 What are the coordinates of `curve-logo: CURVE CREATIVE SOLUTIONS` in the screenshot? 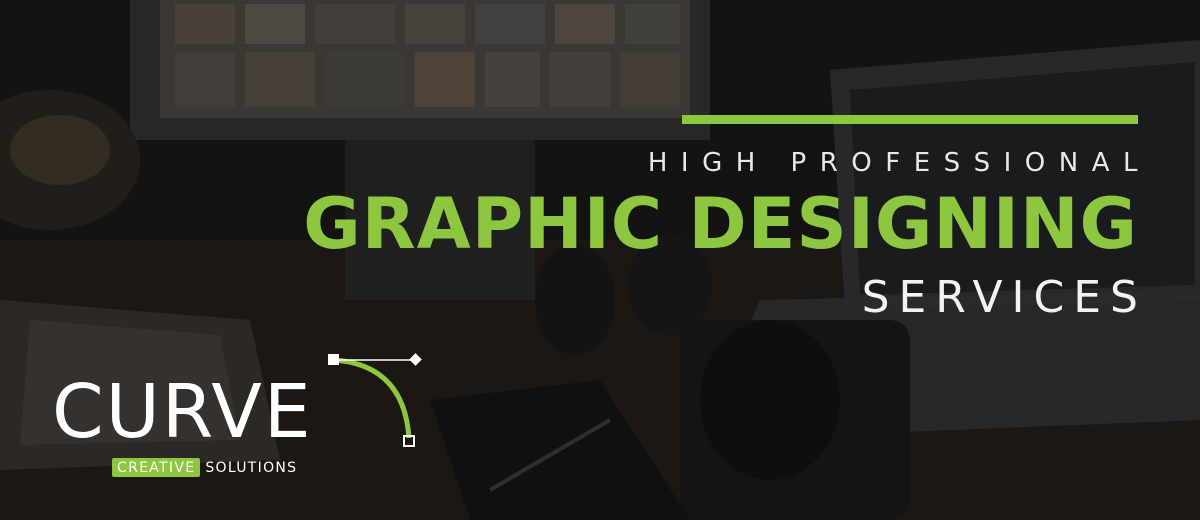 It's located at (242, 420).